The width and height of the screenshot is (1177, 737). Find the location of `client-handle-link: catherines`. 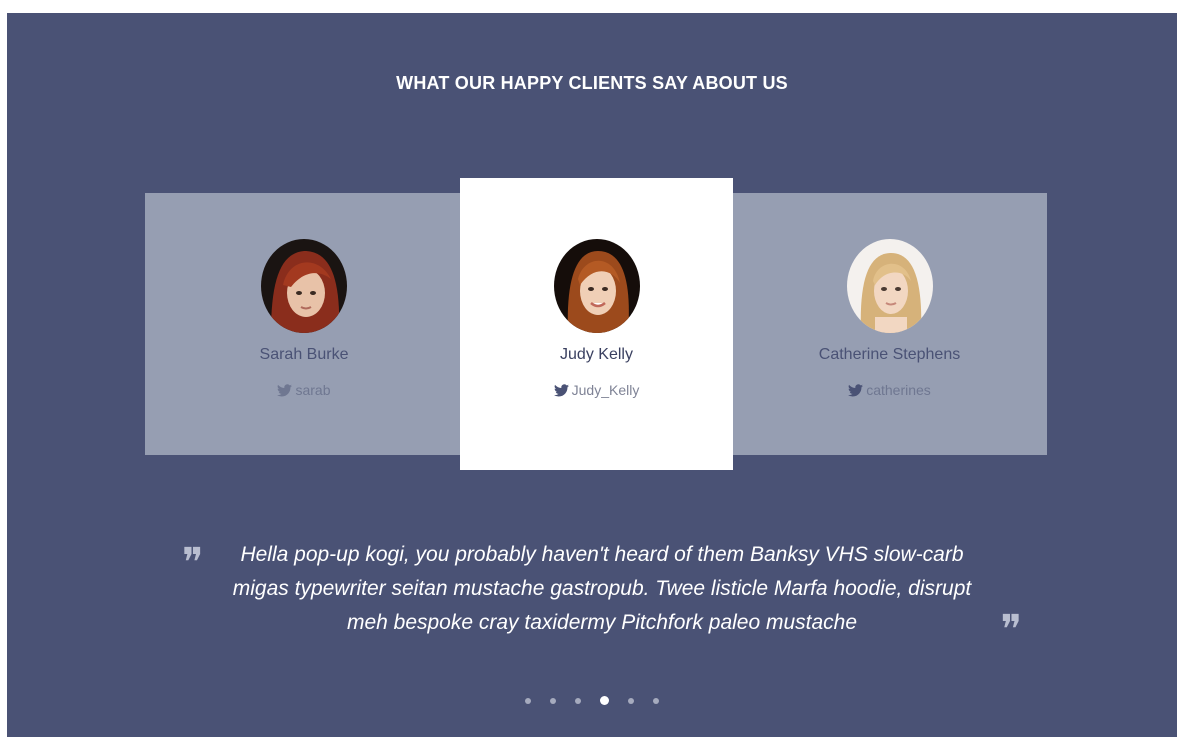

client-handle-link: catherines is located at coordinates (889, 390).